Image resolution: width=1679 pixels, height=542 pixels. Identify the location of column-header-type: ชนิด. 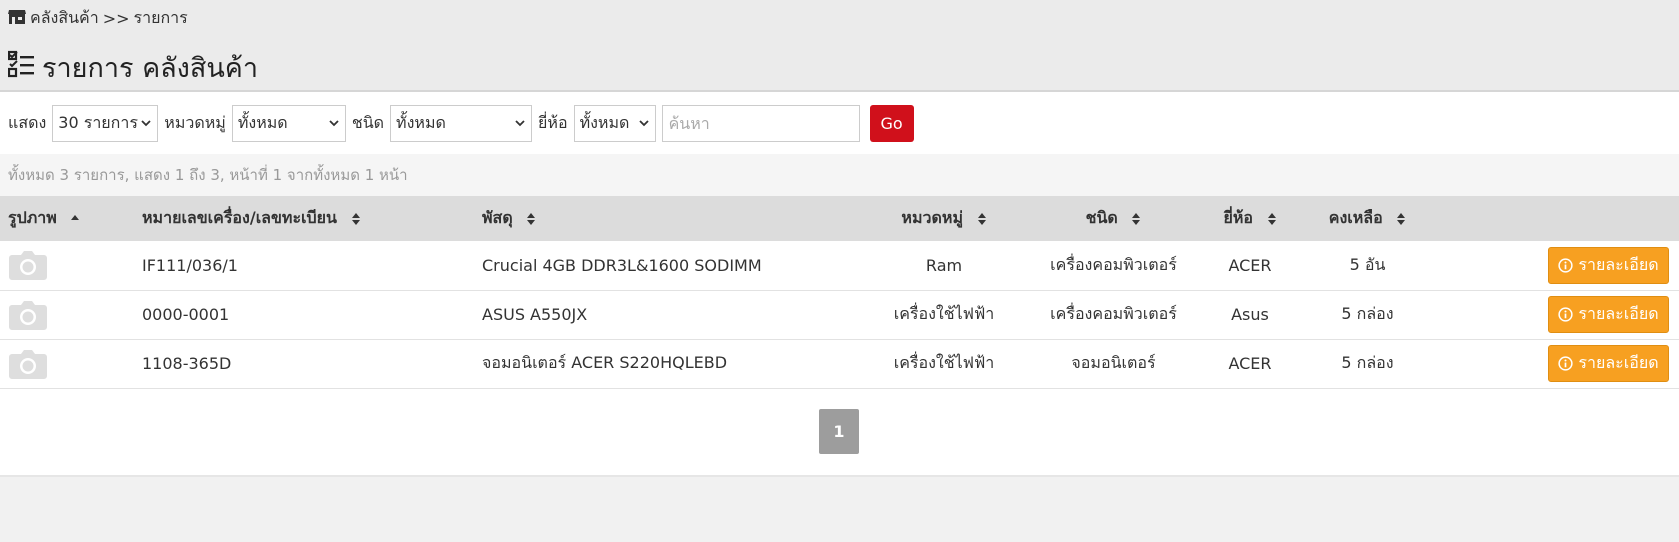
(1113, 218).